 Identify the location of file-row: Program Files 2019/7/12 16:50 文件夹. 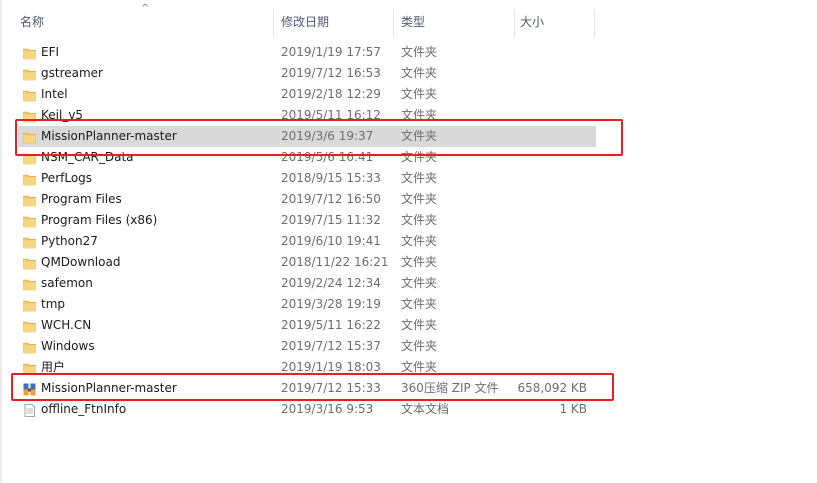
(312, 199).